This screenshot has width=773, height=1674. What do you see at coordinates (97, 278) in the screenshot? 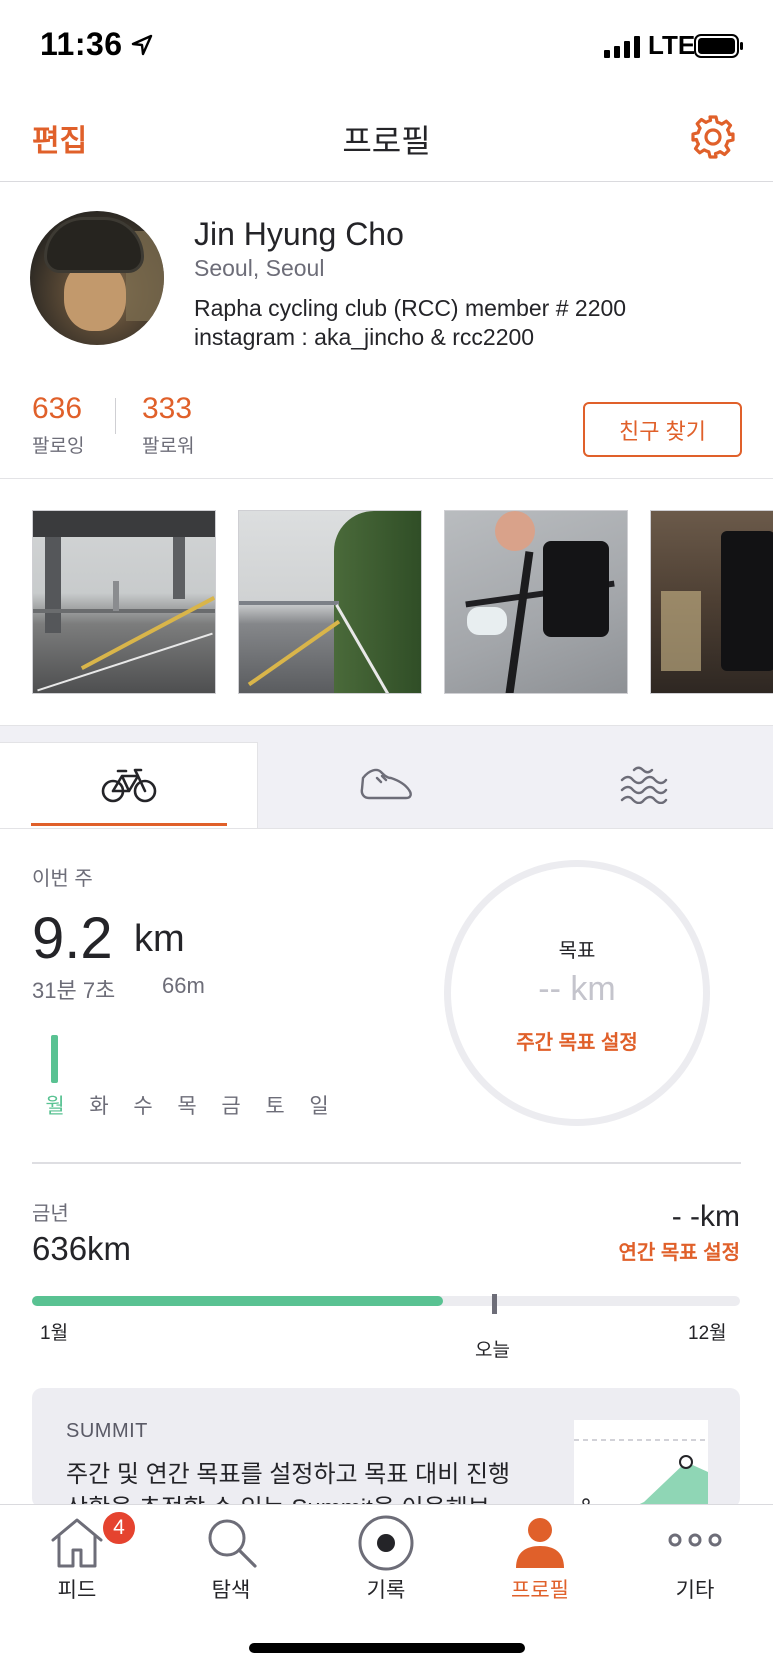
I see `avatar` at bounding box center [97, 278].